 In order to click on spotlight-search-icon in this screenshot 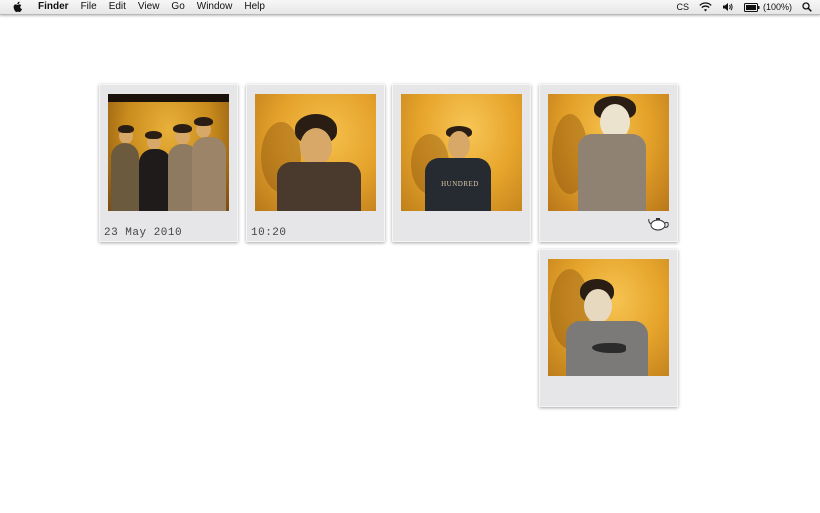, I will do `click(807, 7)`.